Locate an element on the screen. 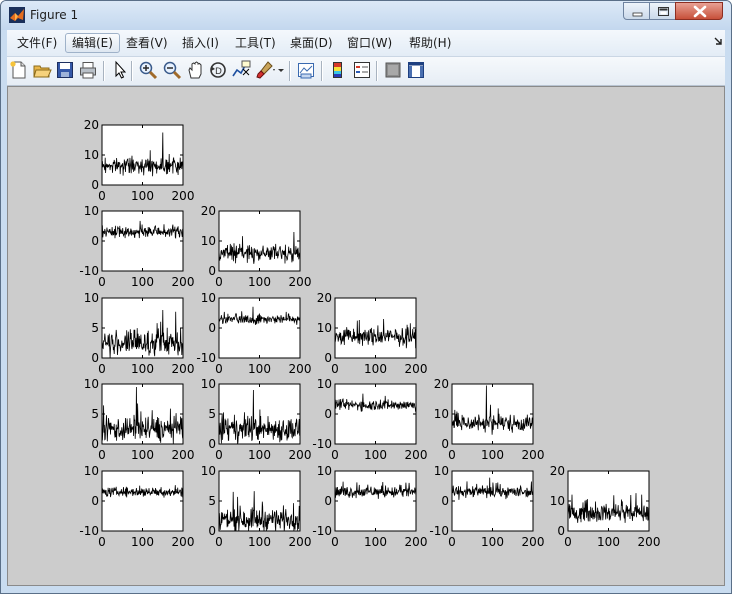  menu-item-6: 桌面(D) is located at coordinates (311, 43).